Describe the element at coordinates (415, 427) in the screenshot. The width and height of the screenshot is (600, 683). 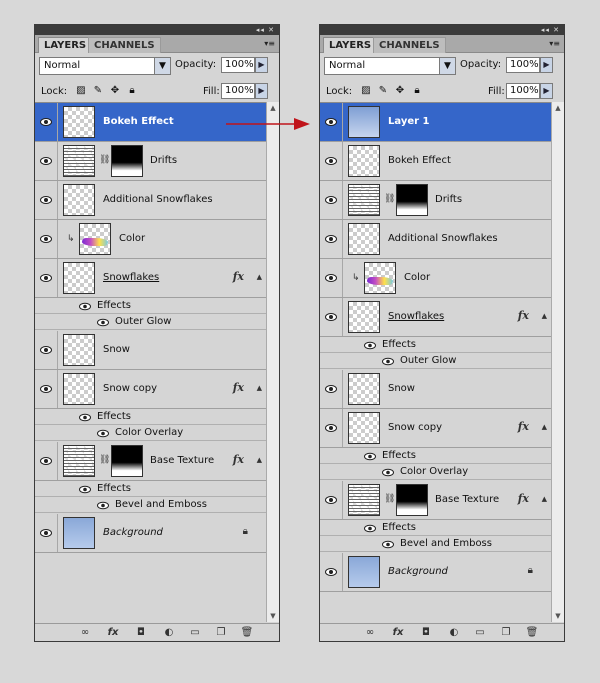
I see `layer-name: Snow copy` at that location.